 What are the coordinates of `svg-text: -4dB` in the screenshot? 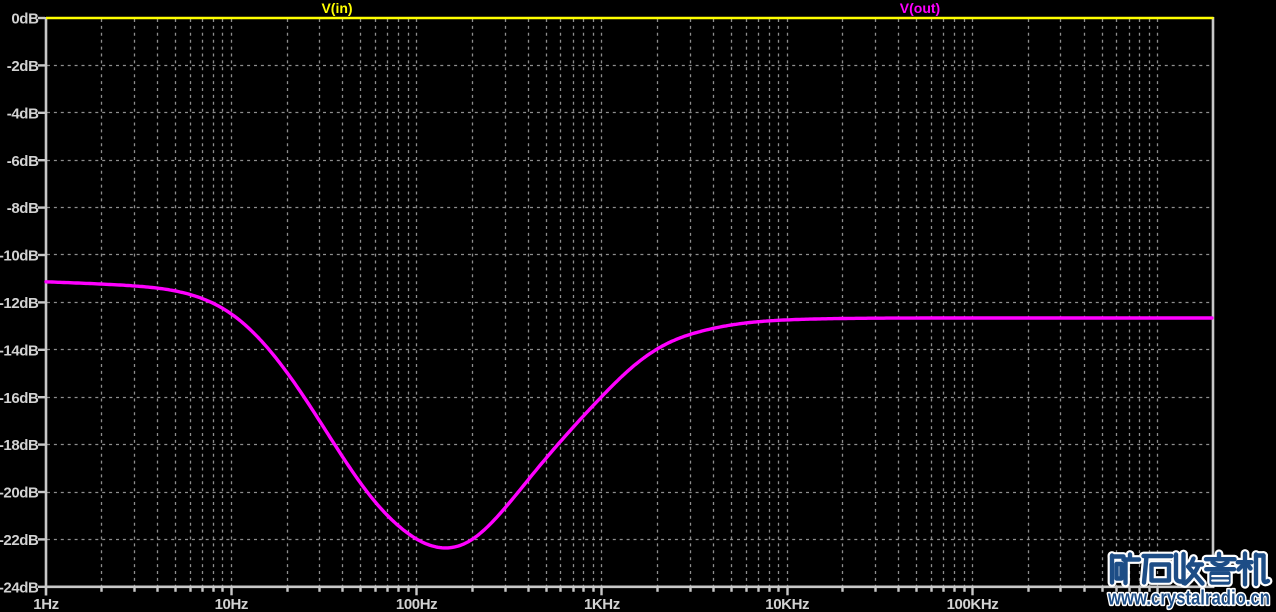 It's located at (23, 113).